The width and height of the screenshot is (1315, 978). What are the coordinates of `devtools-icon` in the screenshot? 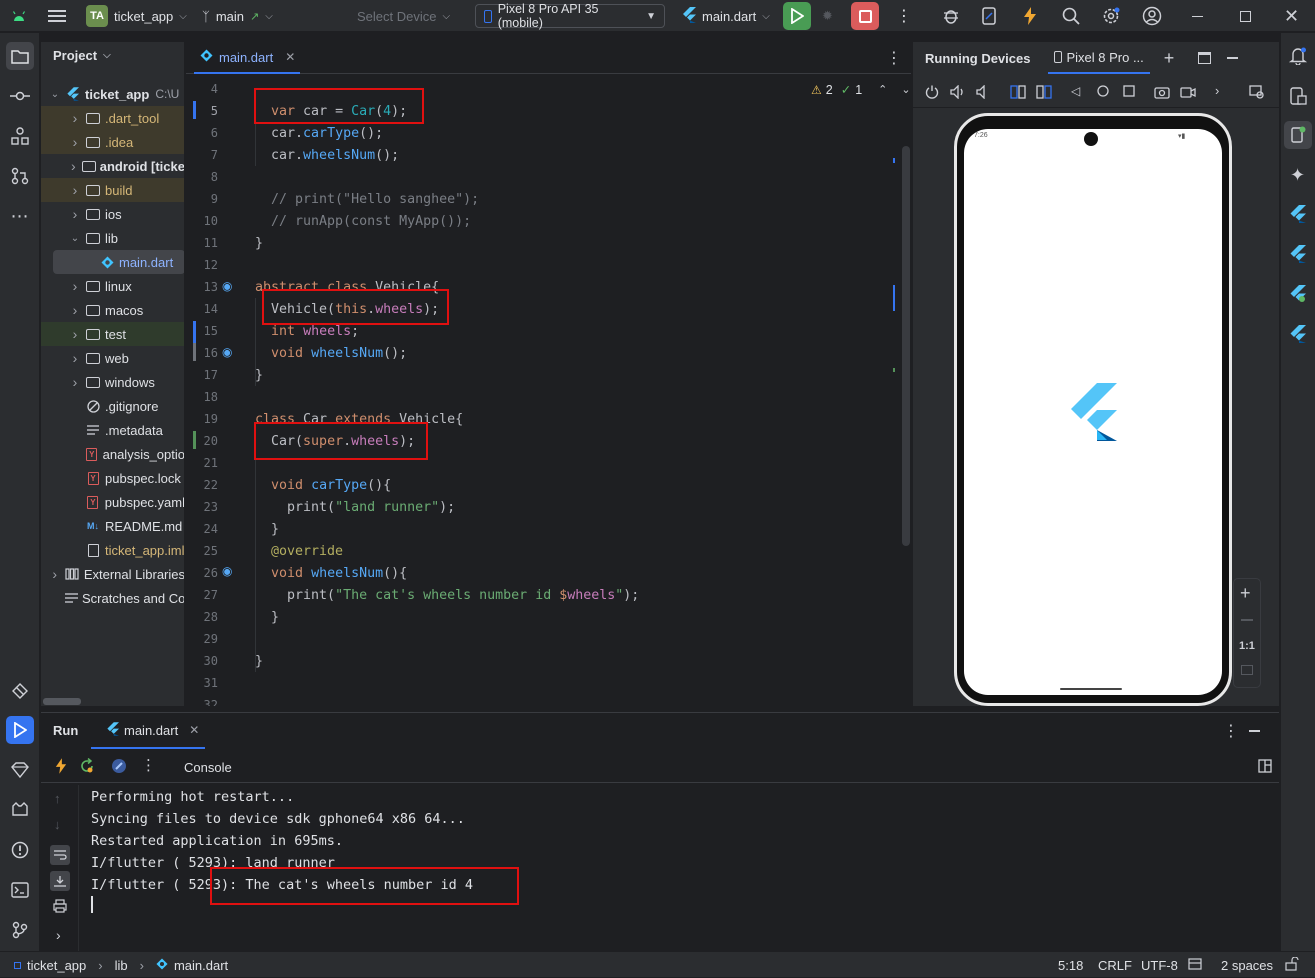 It's located at (119, 767).